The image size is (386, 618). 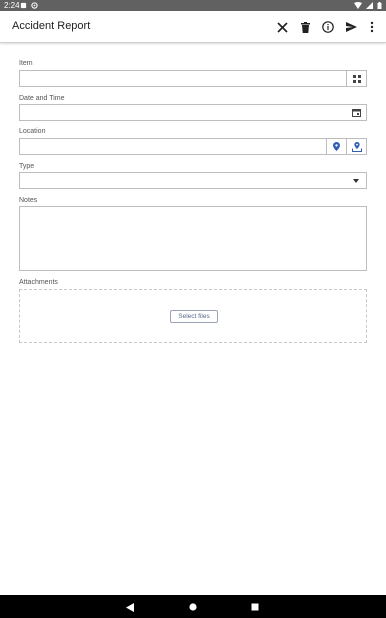 I want to click on sync-icon, so click(x=34, y=5).